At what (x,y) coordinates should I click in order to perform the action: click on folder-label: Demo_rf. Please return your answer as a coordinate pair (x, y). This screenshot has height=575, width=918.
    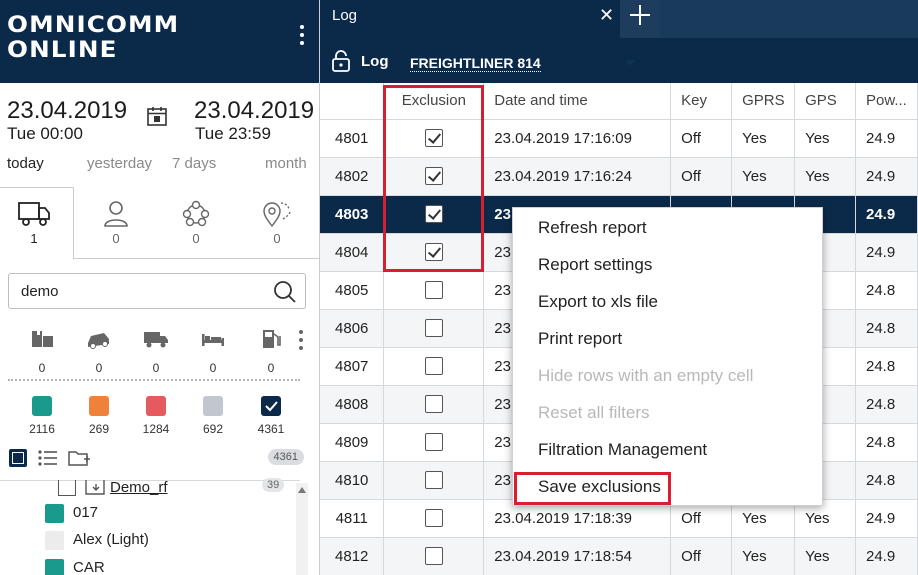
    Looking at the image, I should click on (139, 487).